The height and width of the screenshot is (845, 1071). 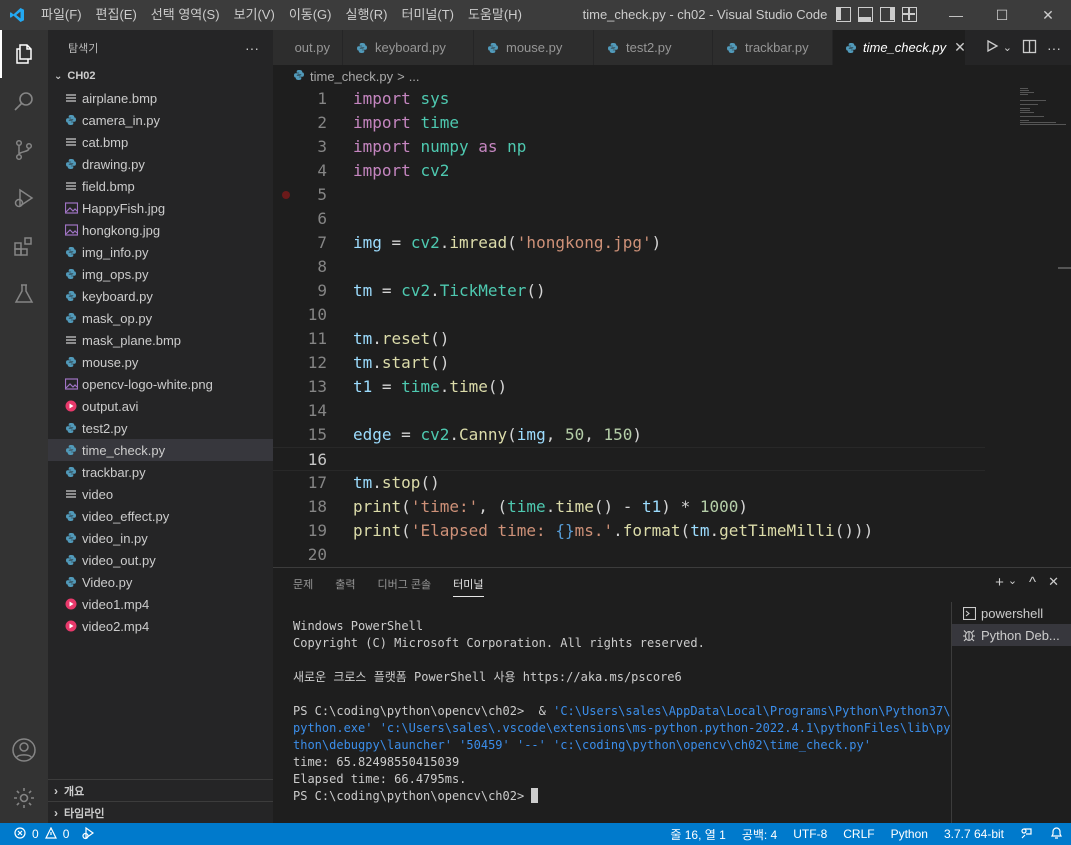 I want to click on toggle-sidebar-icon, so click(x=843, y=14).